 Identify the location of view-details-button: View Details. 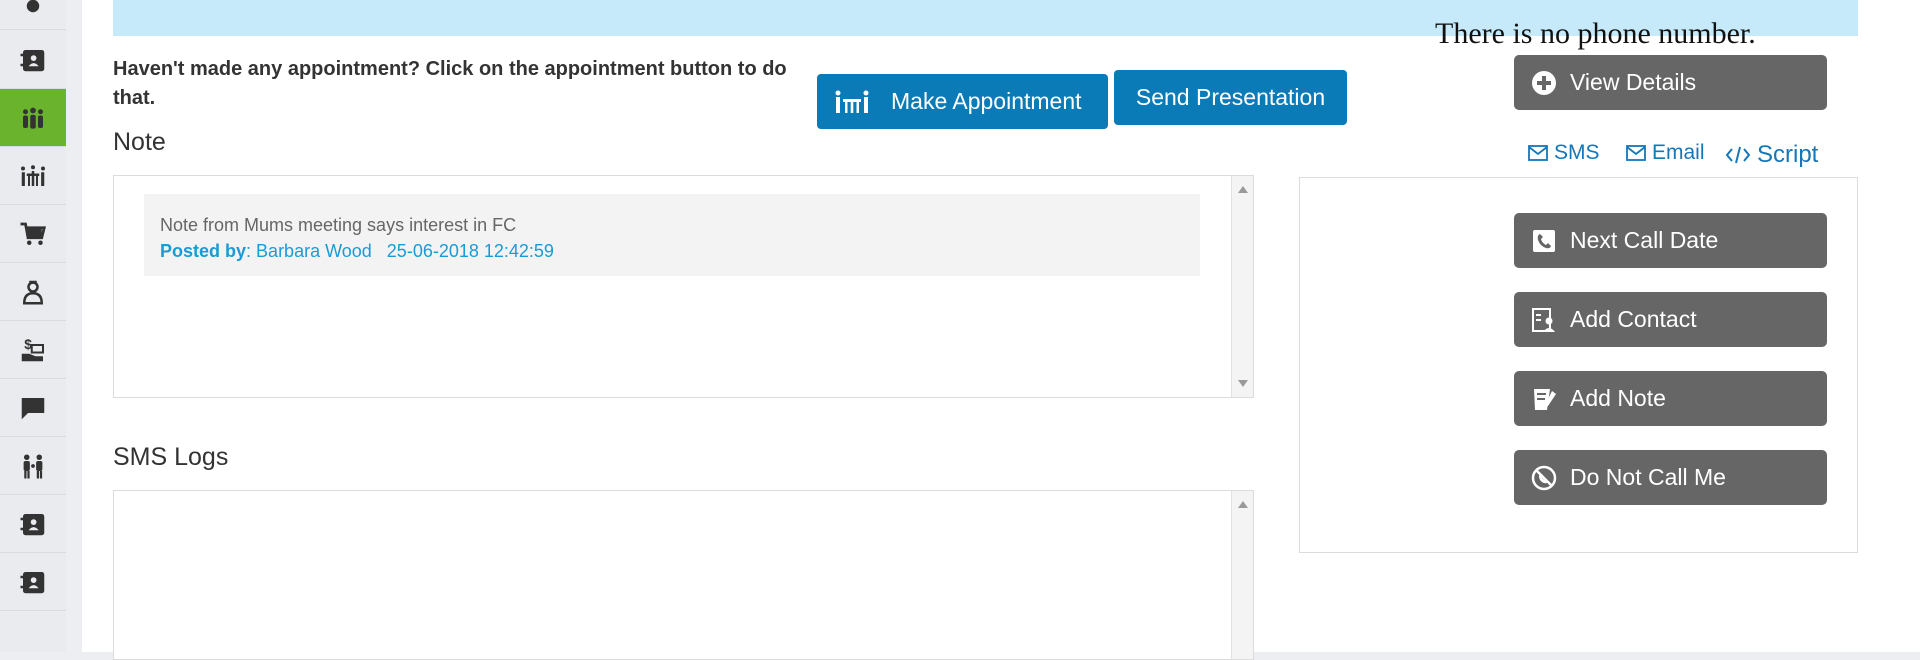
(1670, 82).